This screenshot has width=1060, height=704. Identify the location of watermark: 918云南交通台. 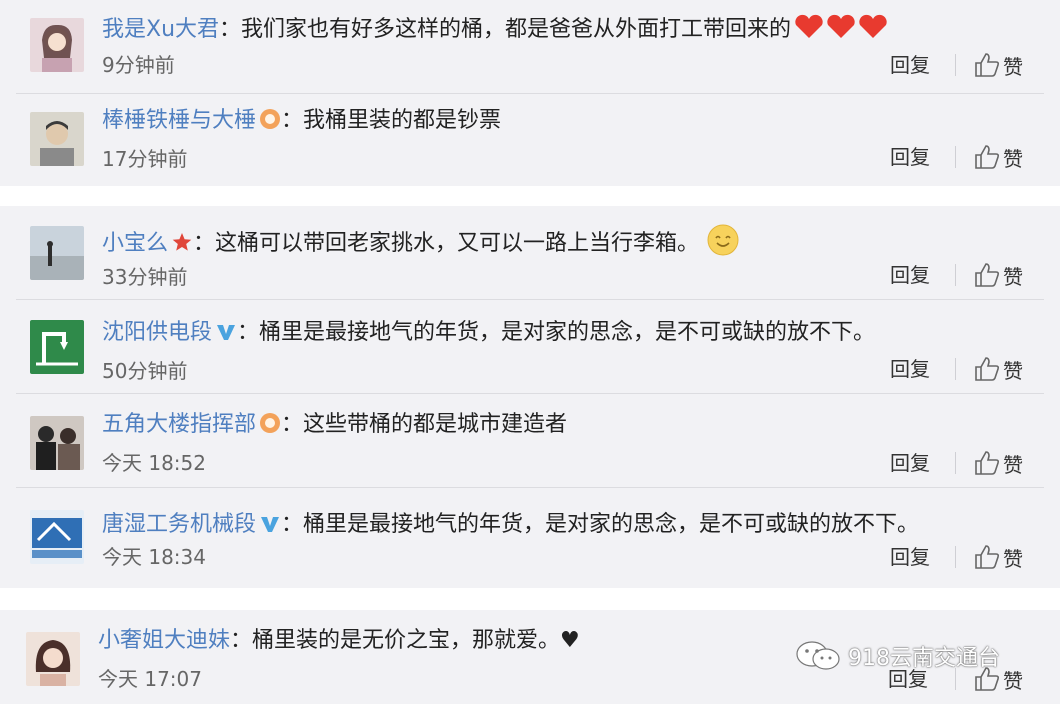
(897, 656).